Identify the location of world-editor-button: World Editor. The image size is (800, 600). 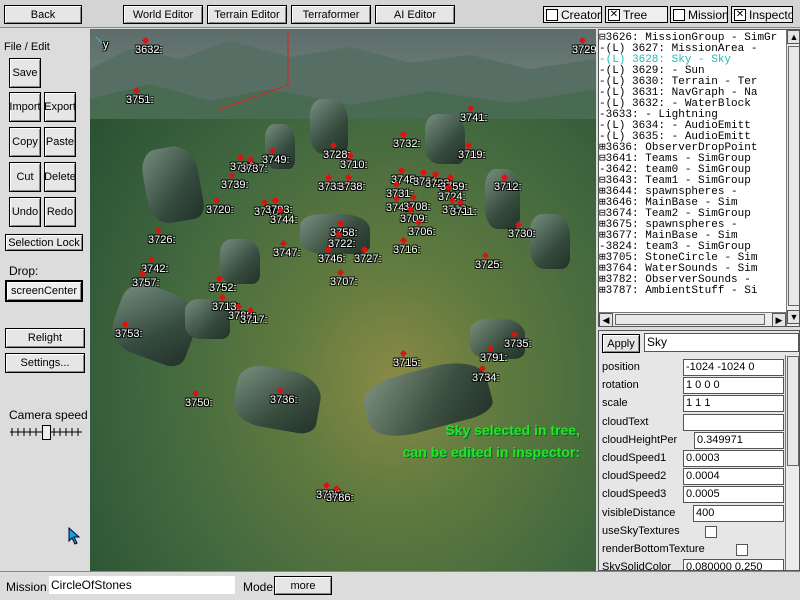
(163, 14).